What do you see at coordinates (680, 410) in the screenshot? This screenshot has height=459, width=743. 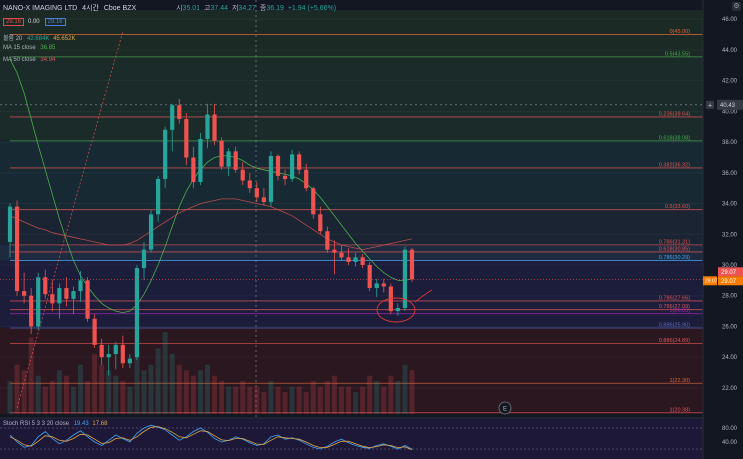 I see `fib-label-15: 1(20.38)` at bounding box center [680, 410].